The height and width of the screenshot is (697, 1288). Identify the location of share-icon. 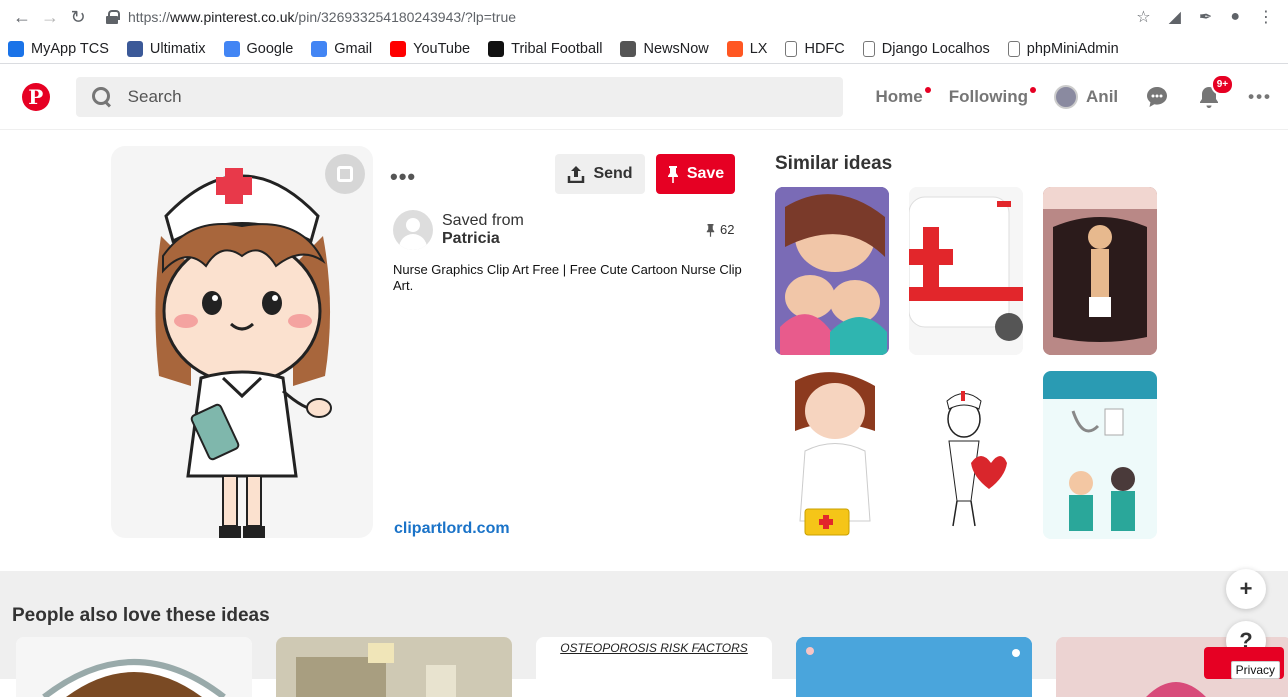
(576, 174).